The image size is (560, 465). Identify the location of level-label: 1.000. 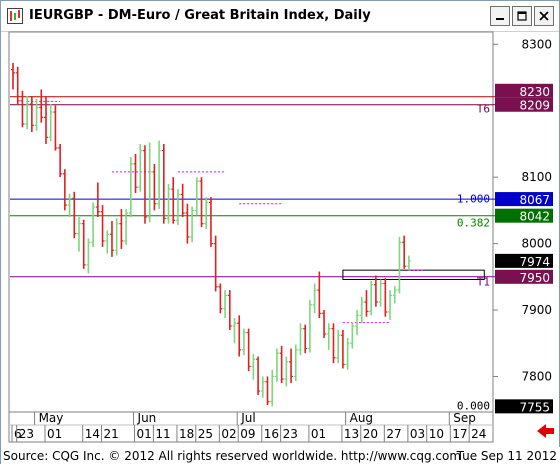
(473, 198).